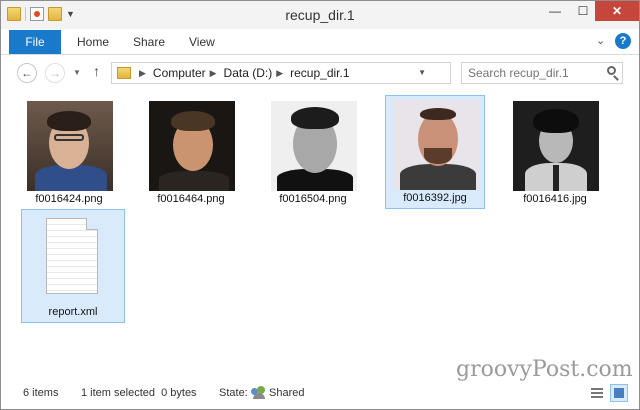 The width and height of the screenshot is (640, 410). What do you see at coordinates (623, 41) in the screenshot?
I see `help-icon: ?` at bounding box center [623, 41].